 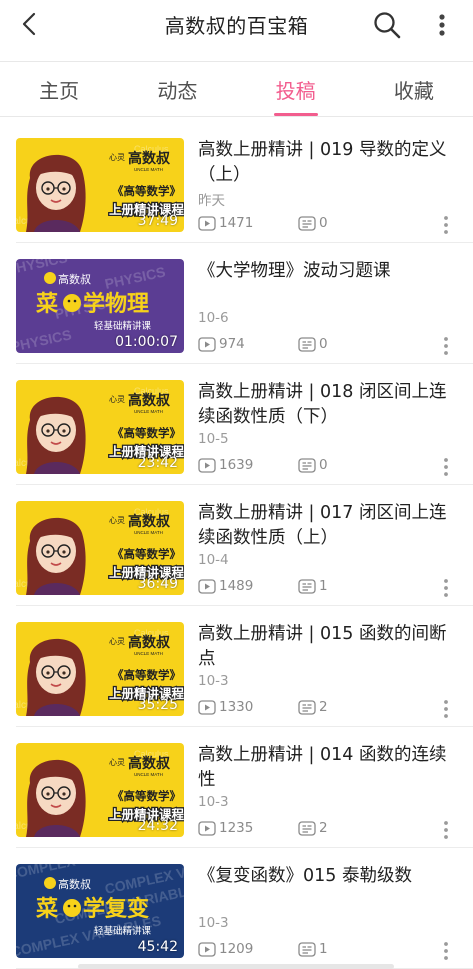 What do you see at coordinates (30, 24) in the screenshot?
I see `back-arrow-icon` at bounding box center [30, 24].